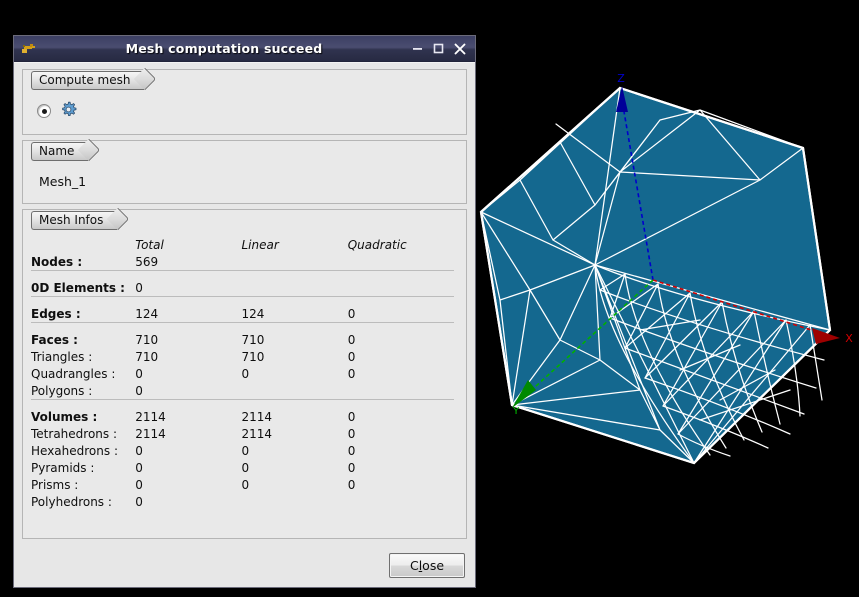 The height and width of the screenshot is (597, 859). What do you see at coordinates (294, 314) in the screenshot?
I see `cell-linear: 124` at bounding box center [294, 314].